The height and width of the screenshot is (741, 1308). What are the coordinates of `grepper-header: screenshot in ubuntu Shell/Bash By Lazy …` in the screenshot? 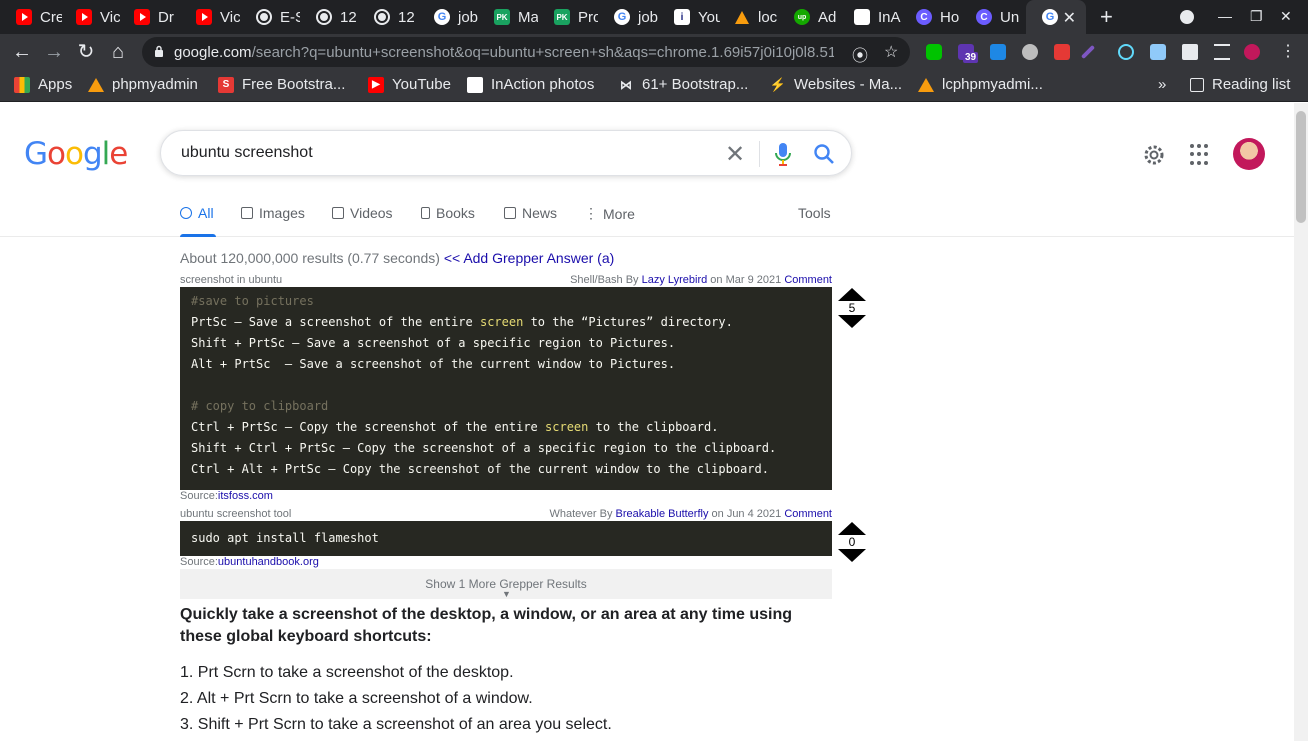 It's located at (506, 281).